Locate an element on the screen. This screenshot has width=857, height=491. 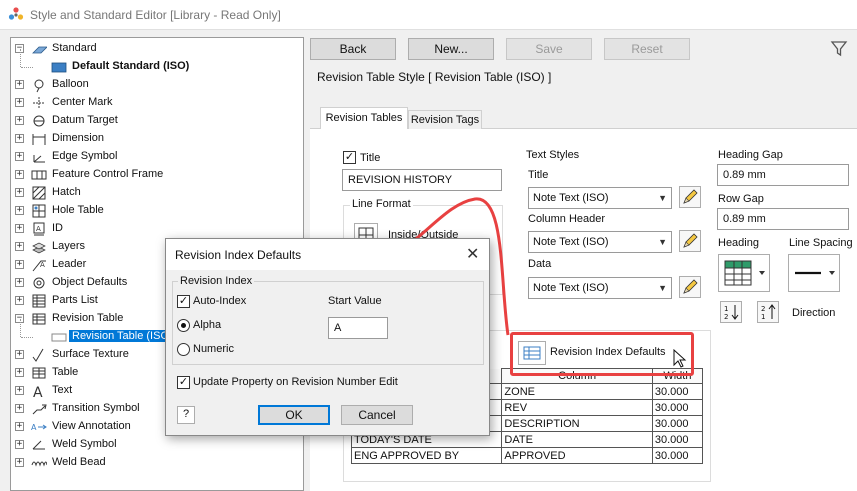
update-property-checkbox: ✓ is located at coordinates (183, 382).